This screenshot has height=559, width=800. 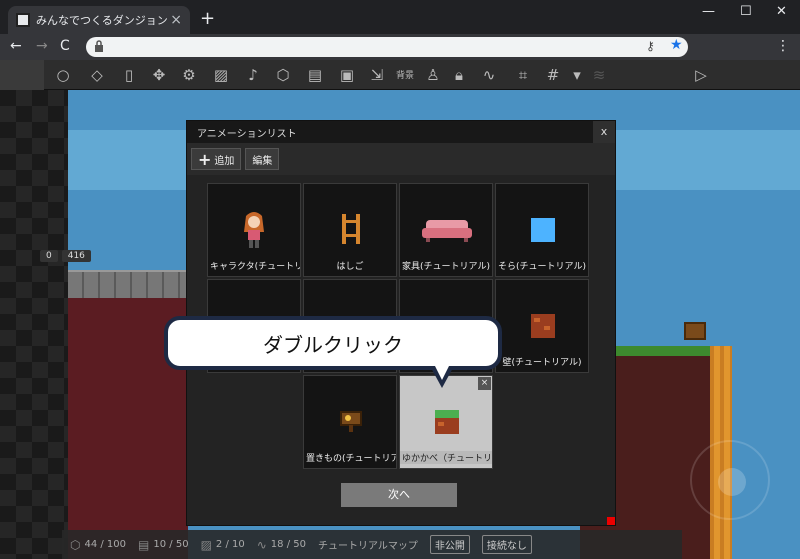 What do you see at coordinates (129, 75) in the screenshot?
I see `door-icon: ▯` at bounding box center [129, 75].